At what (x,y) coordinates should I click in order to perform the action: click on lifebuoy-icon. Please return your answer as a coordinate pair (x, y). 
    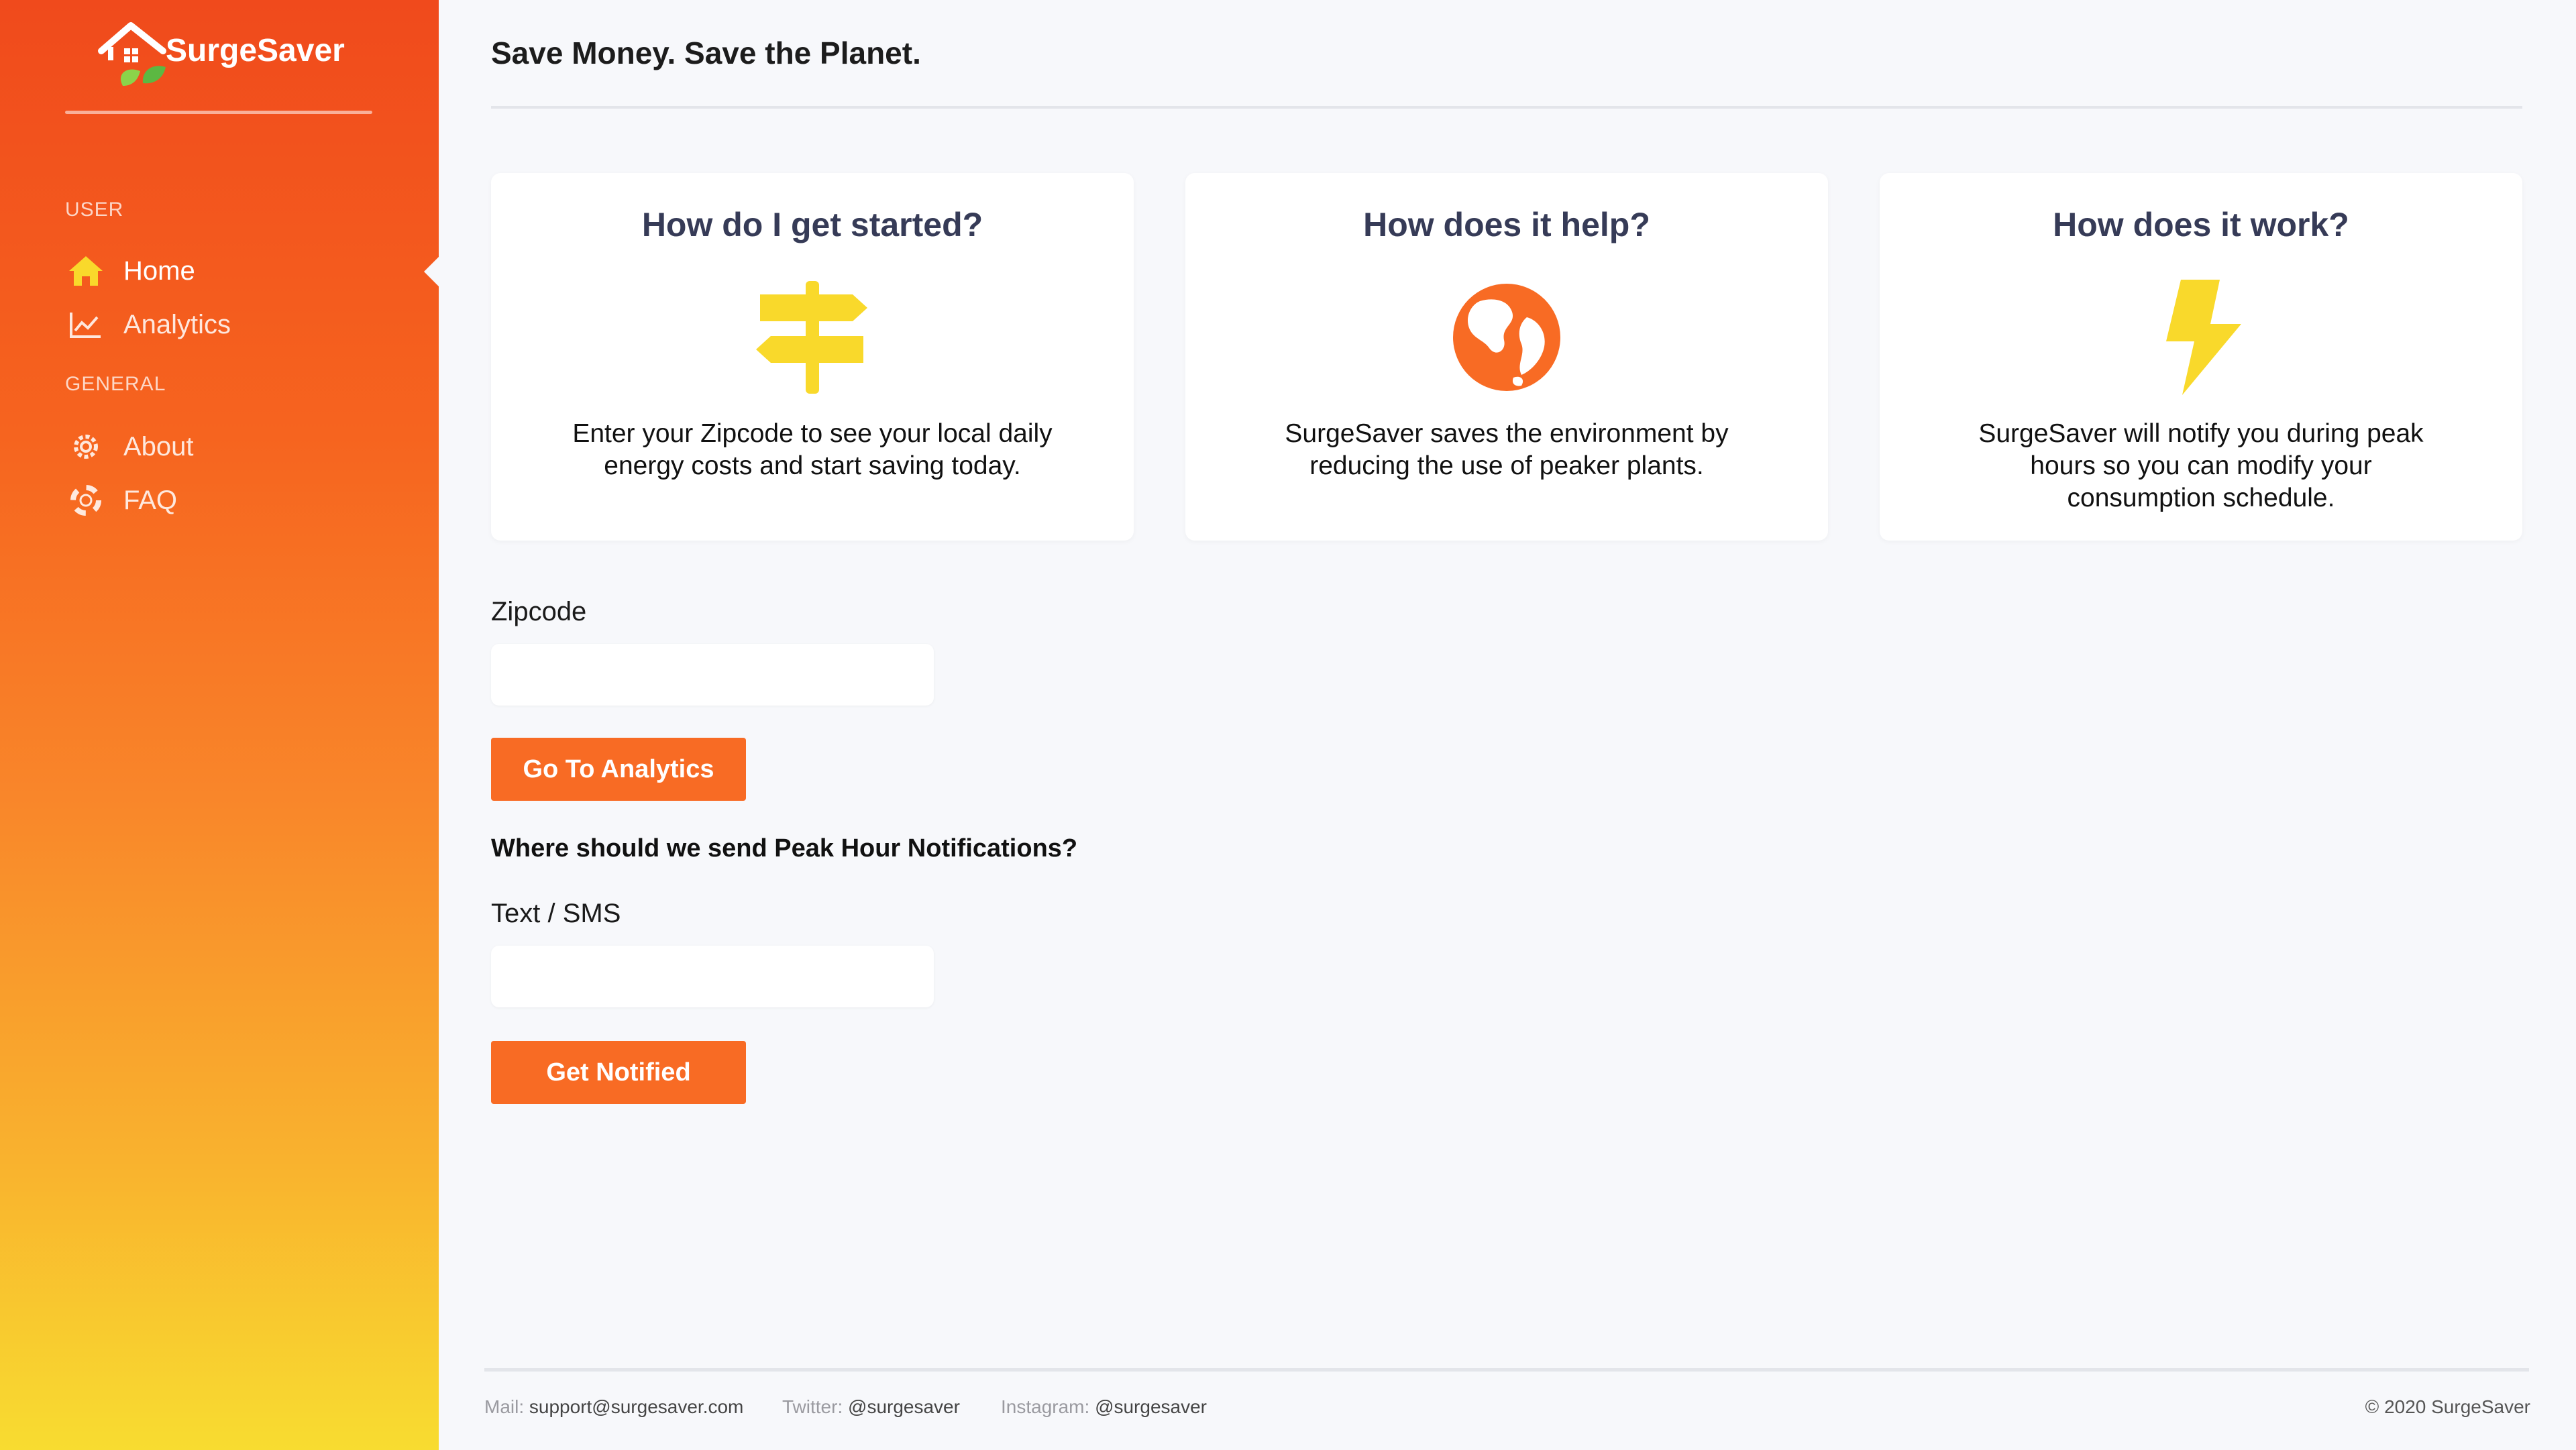
    Looking at the image, I should click on (86, 500).